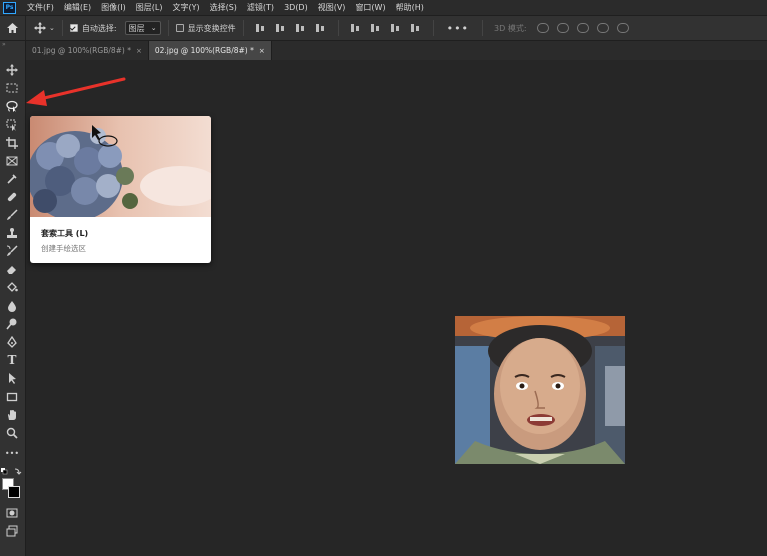 This screenshot has width=767, height=556. Describe the element at coordinates (142, 28) in the screenshot. I see `auto-select-dropdown: 图层 ⌄` at that location.